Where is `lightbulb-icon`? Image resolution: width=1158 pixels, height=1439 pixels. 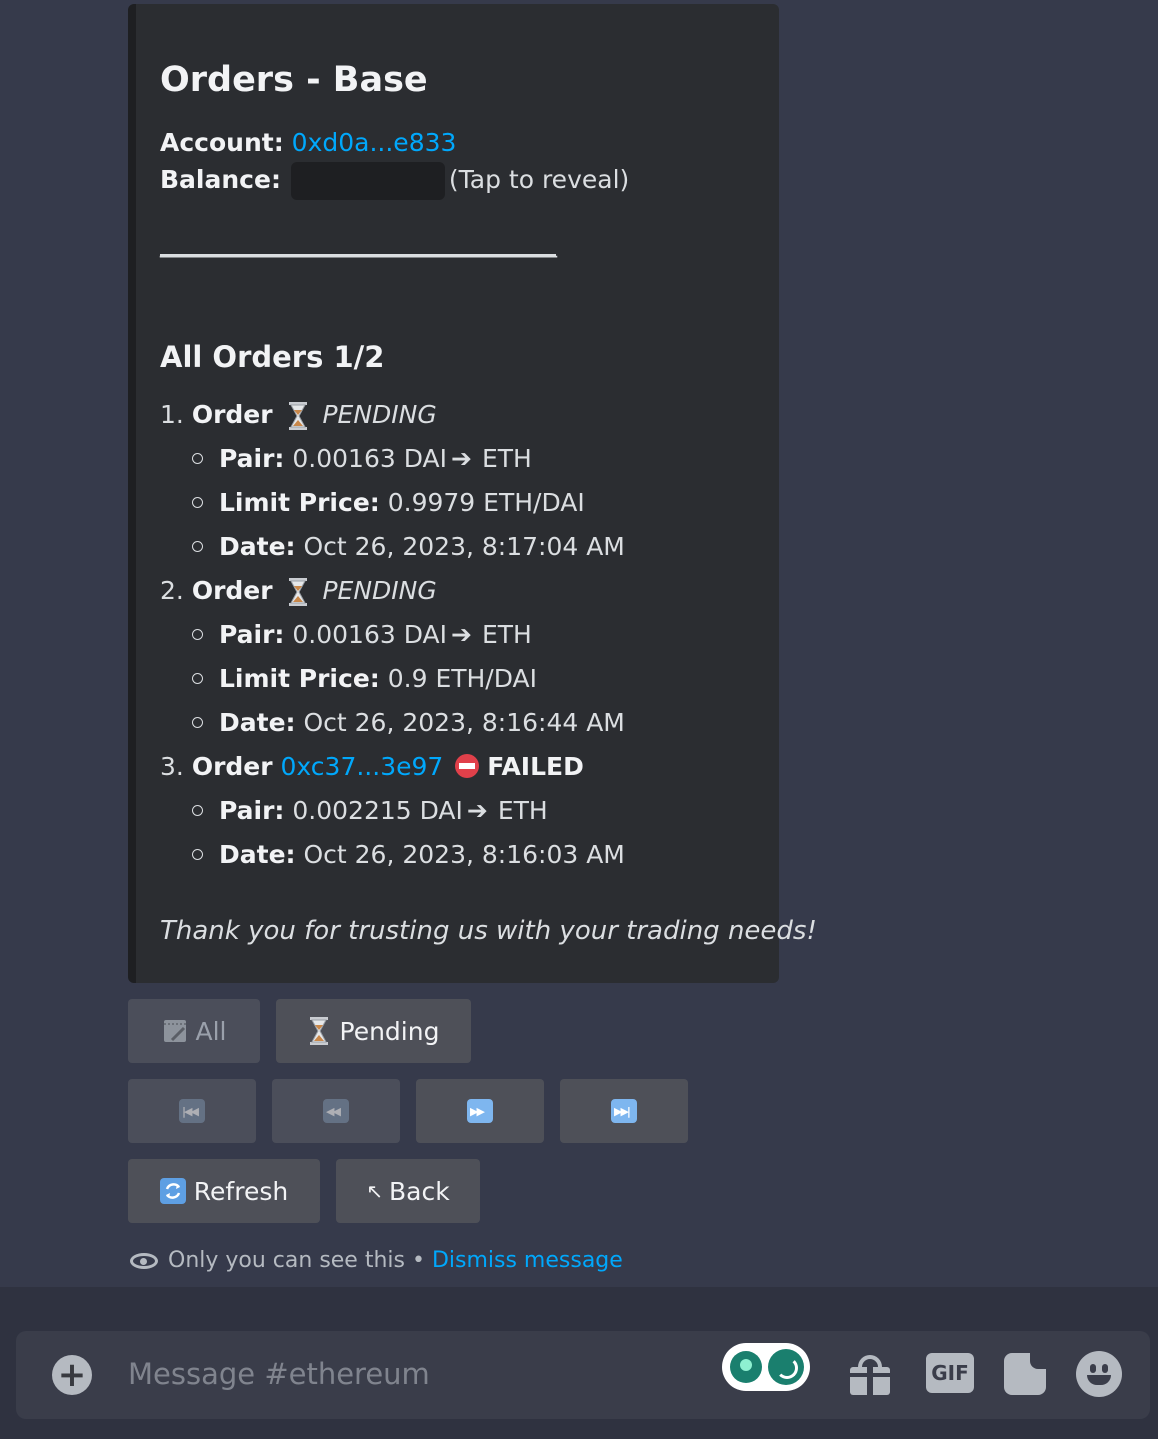 lightbulb-icon is located at coordinates (746, 1367).